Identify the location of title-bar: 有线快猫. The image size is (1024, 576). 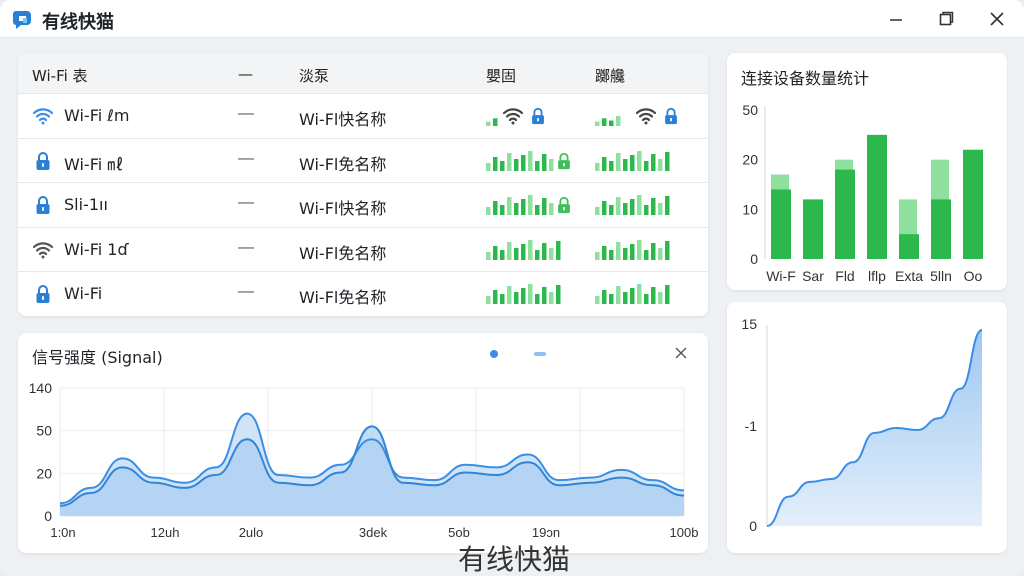
(512, 19).